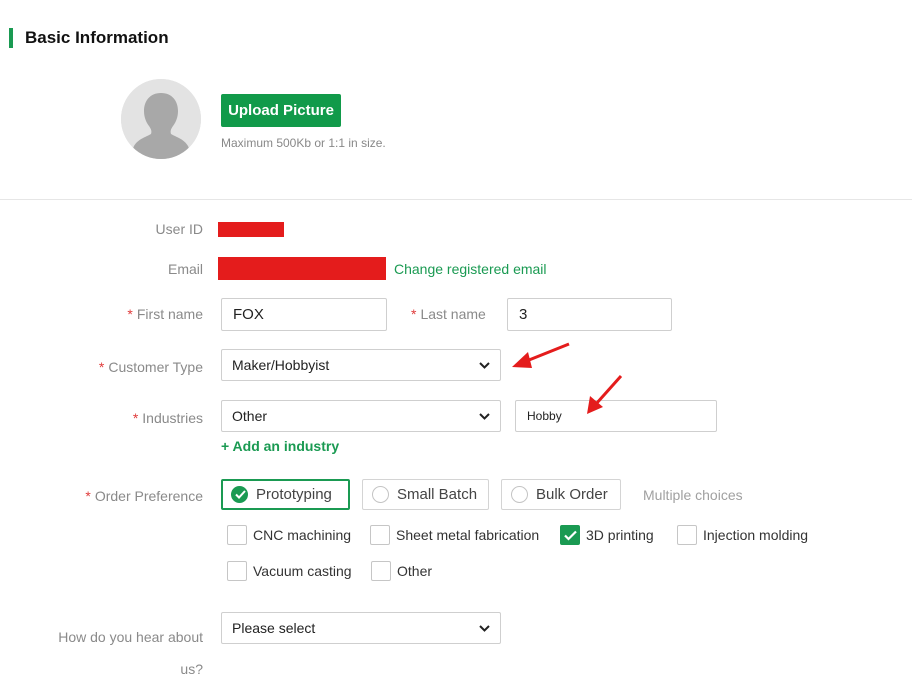  What do you see at coordinates (281, 110) in the screenshot?
I see `upload-picture-button: Upload Picture` at bounding box center [281, 110].